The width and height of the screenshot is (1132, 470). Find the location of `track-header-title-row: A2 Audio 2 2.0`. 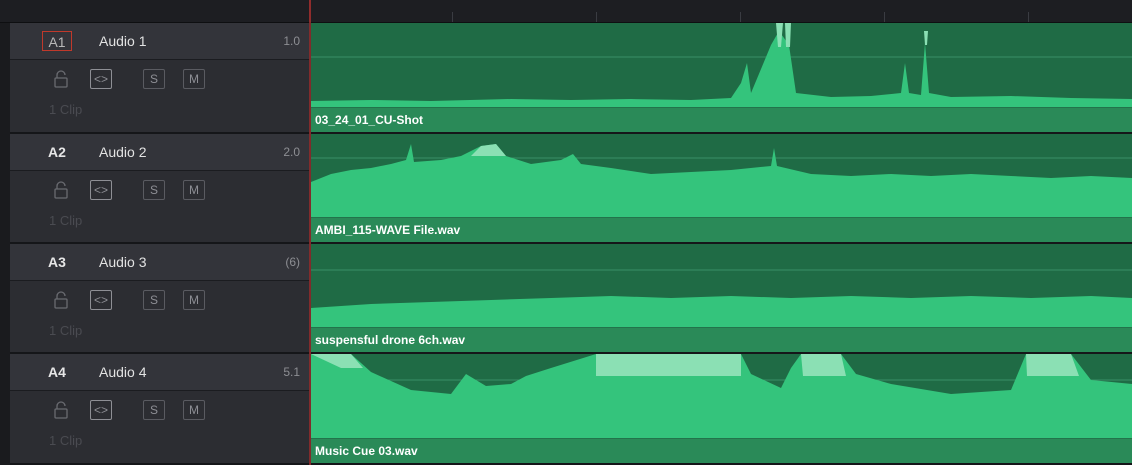

track-header-title-row: A2 Audio 2 2.0 is located at coordinates (160, 152).